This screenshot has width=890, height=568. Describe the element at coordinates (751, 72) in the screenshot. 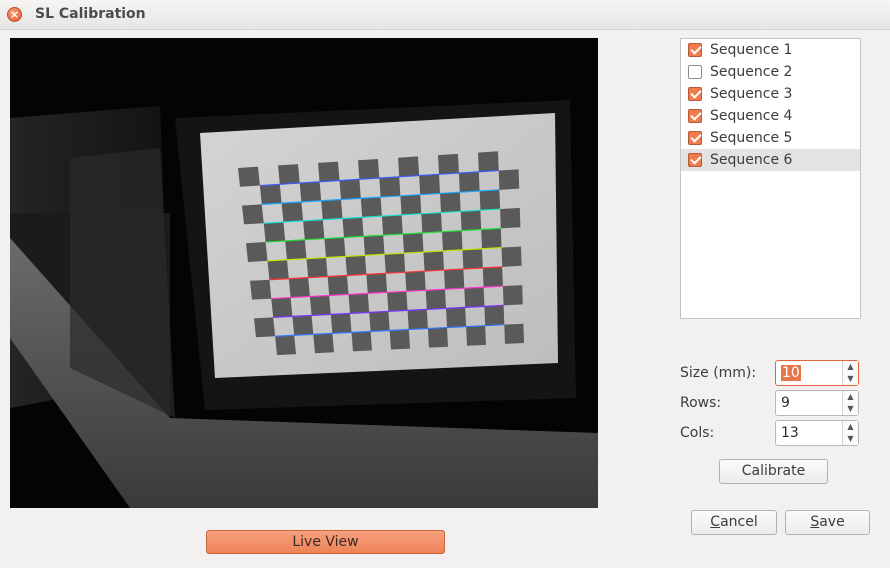

I see `sequence-label: Sequence 2` at that location.